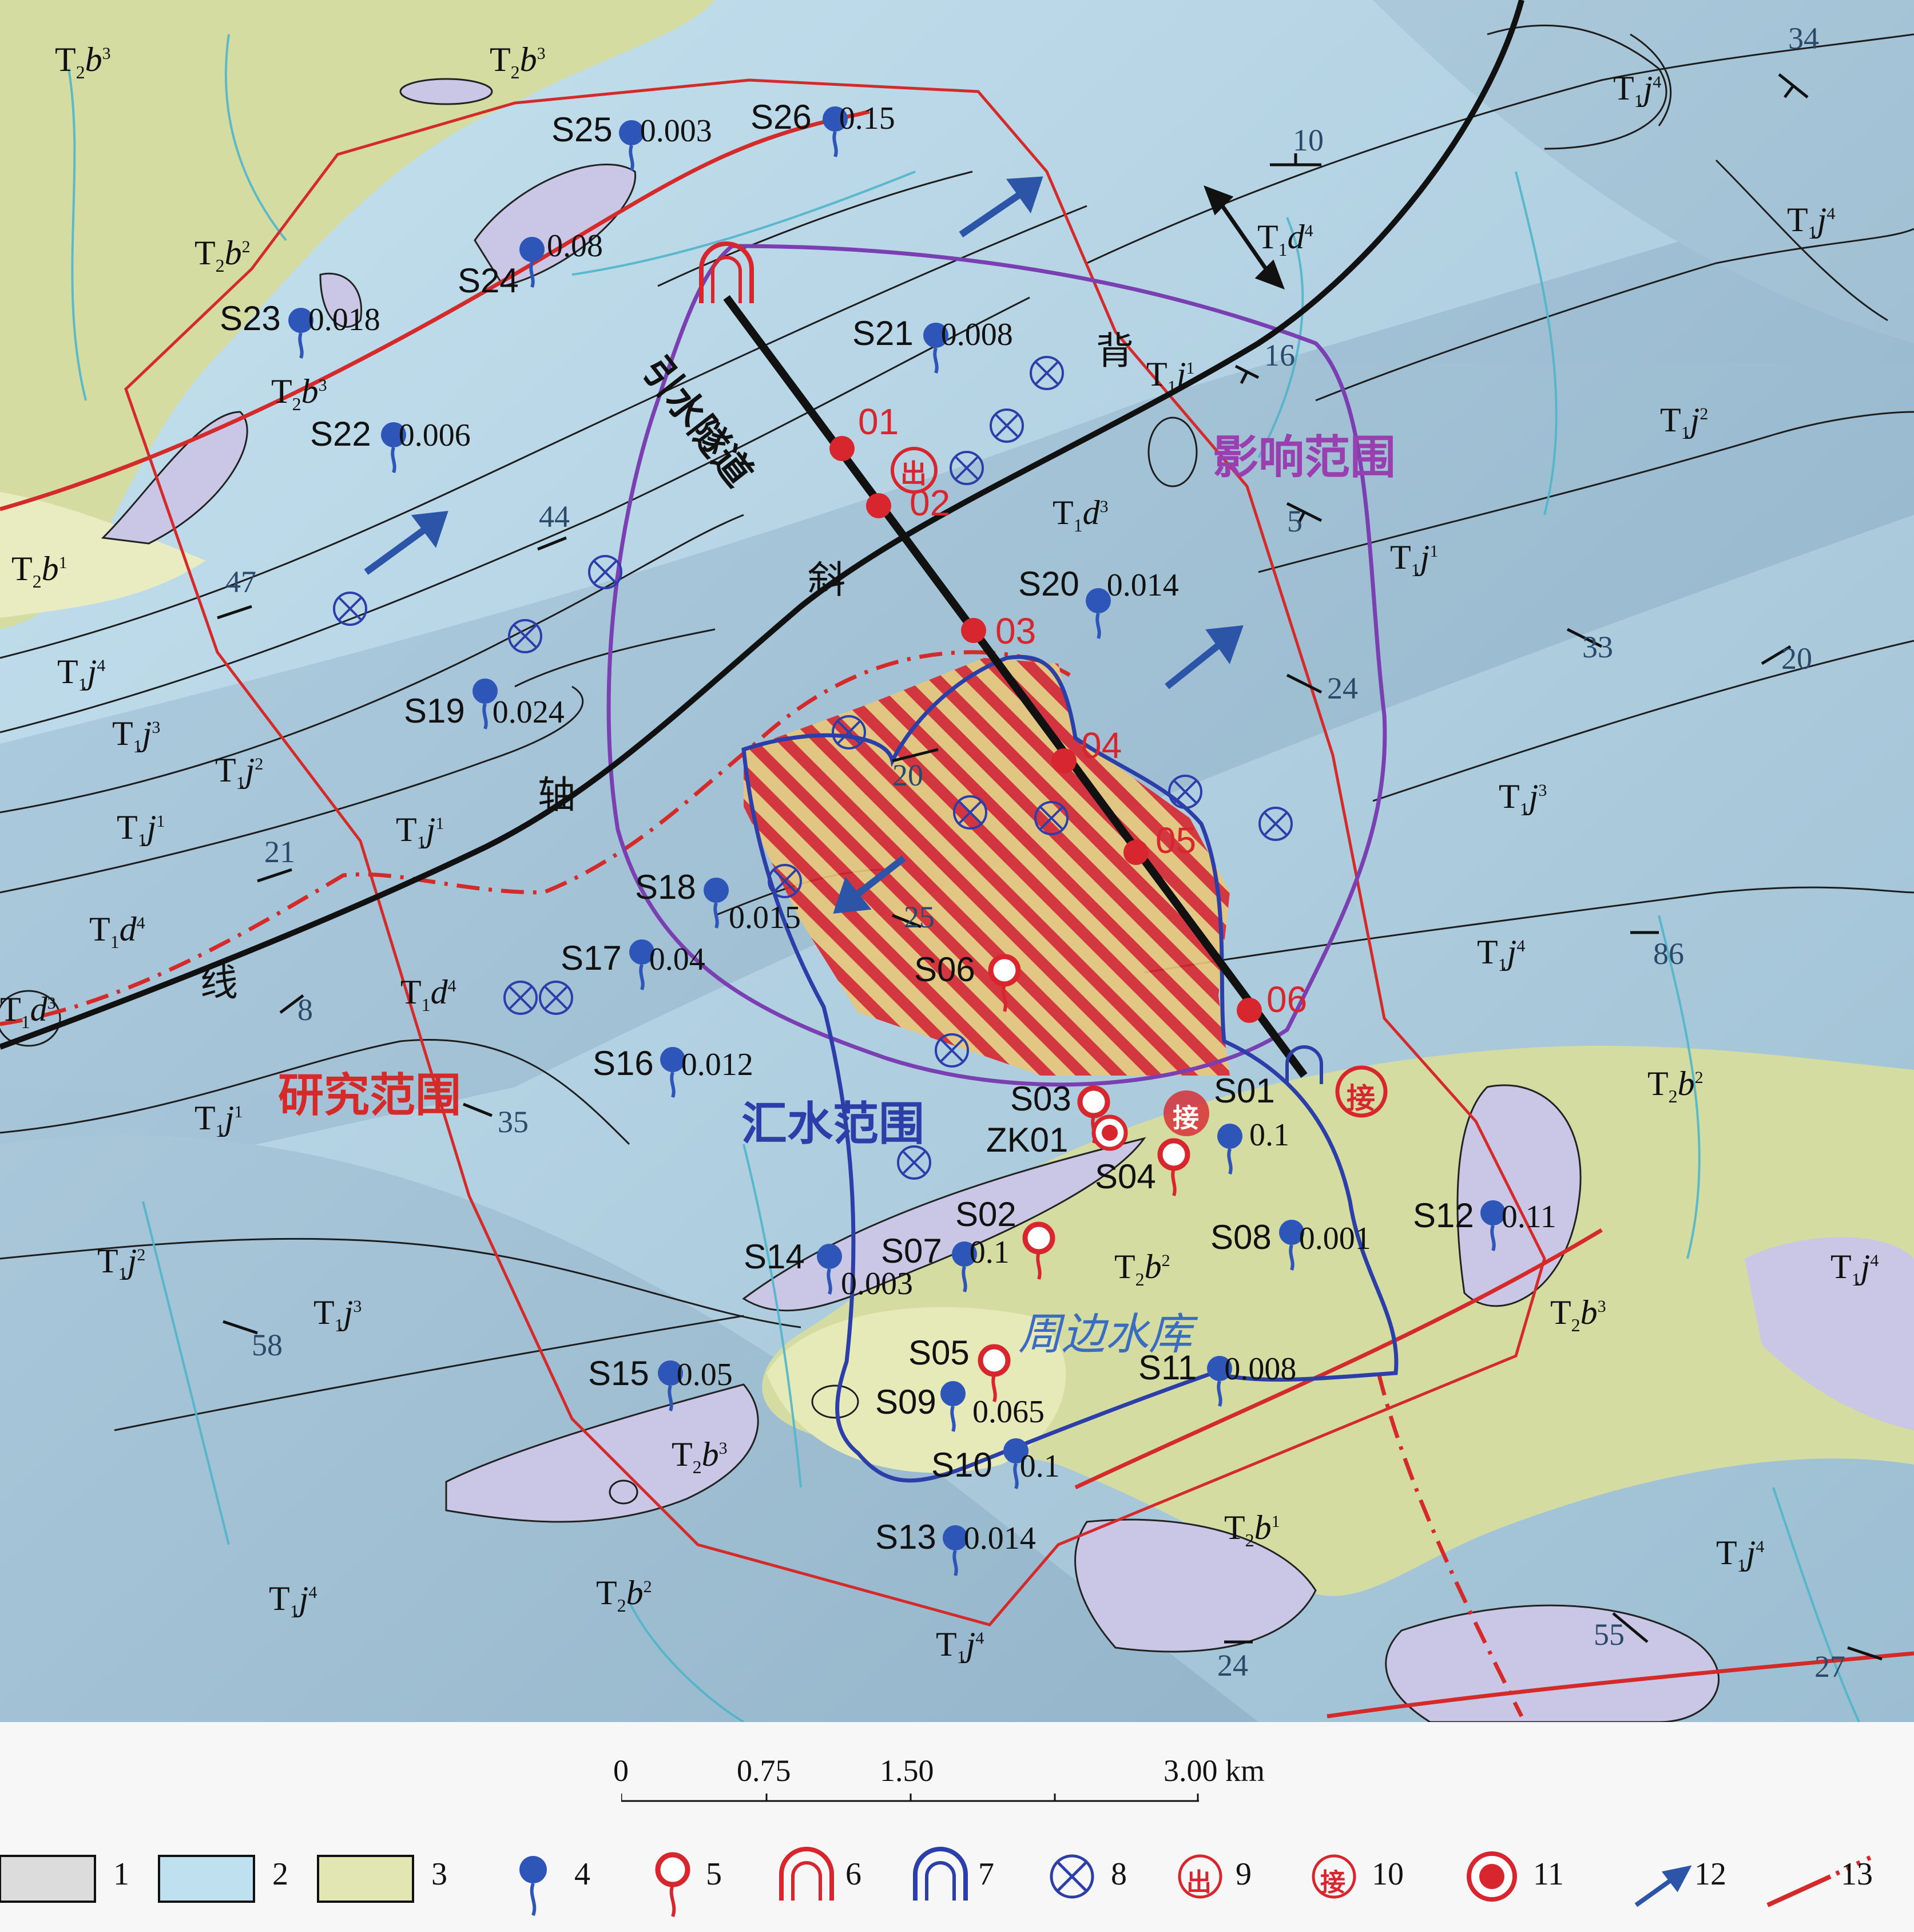 The height and width of the screenshot is (1932, 1914). What do you see at coordinates (1308, 140) in the screenshot?
I see `dip-angle-label: 10` at bounding box center [1308, 140].